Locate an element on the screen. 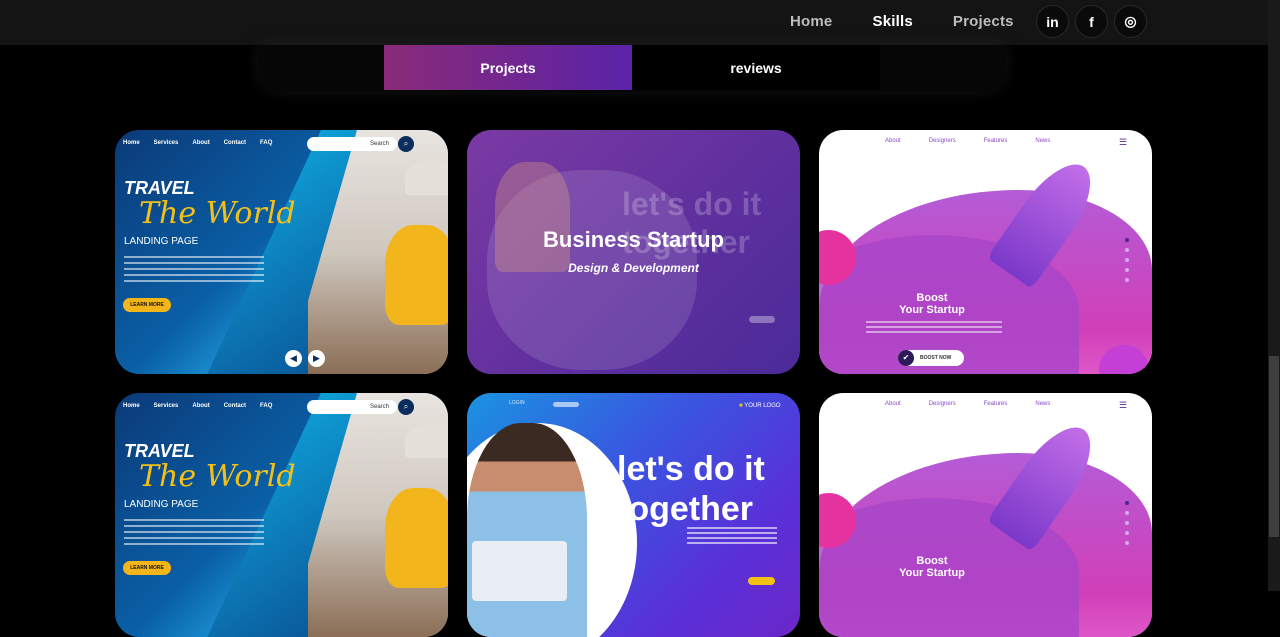 The image size is (1280, 637). together-headline: let's do it together is located at coordinates (691, 489).